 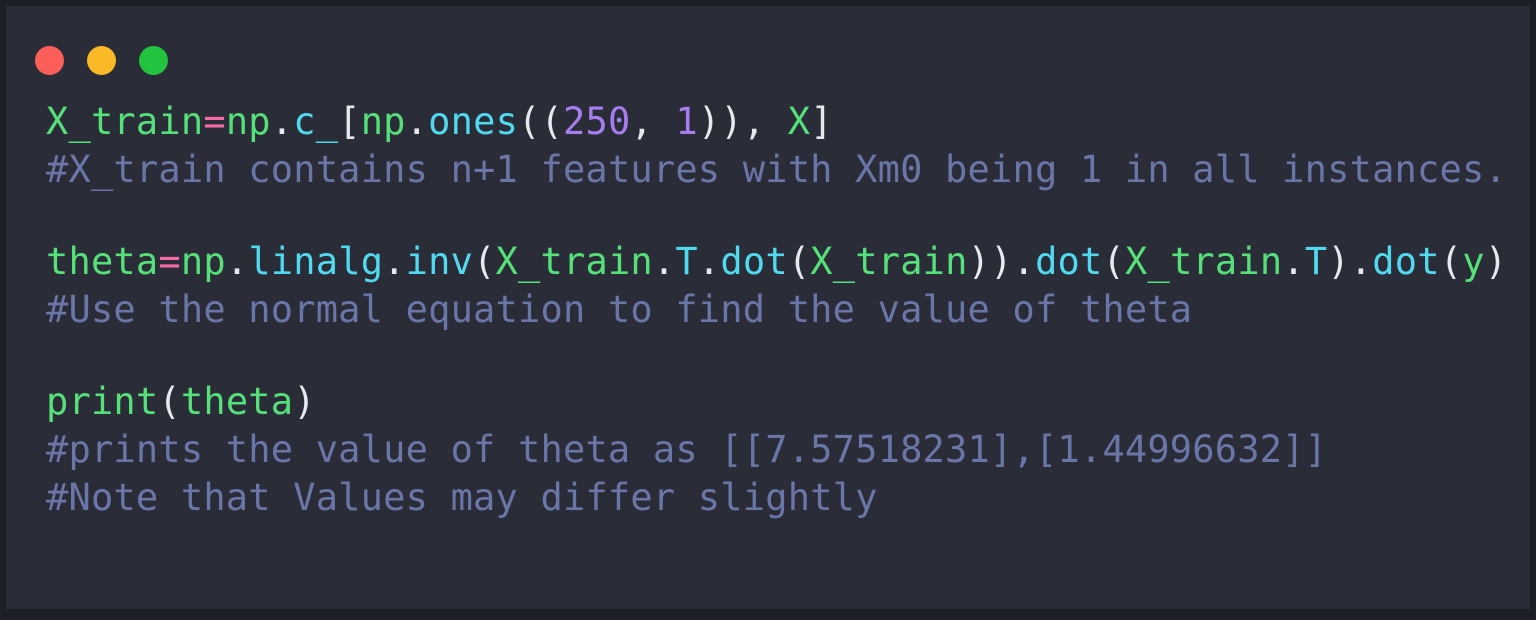 I want to click on code-token-var: y, so click(x=1473, y=261).